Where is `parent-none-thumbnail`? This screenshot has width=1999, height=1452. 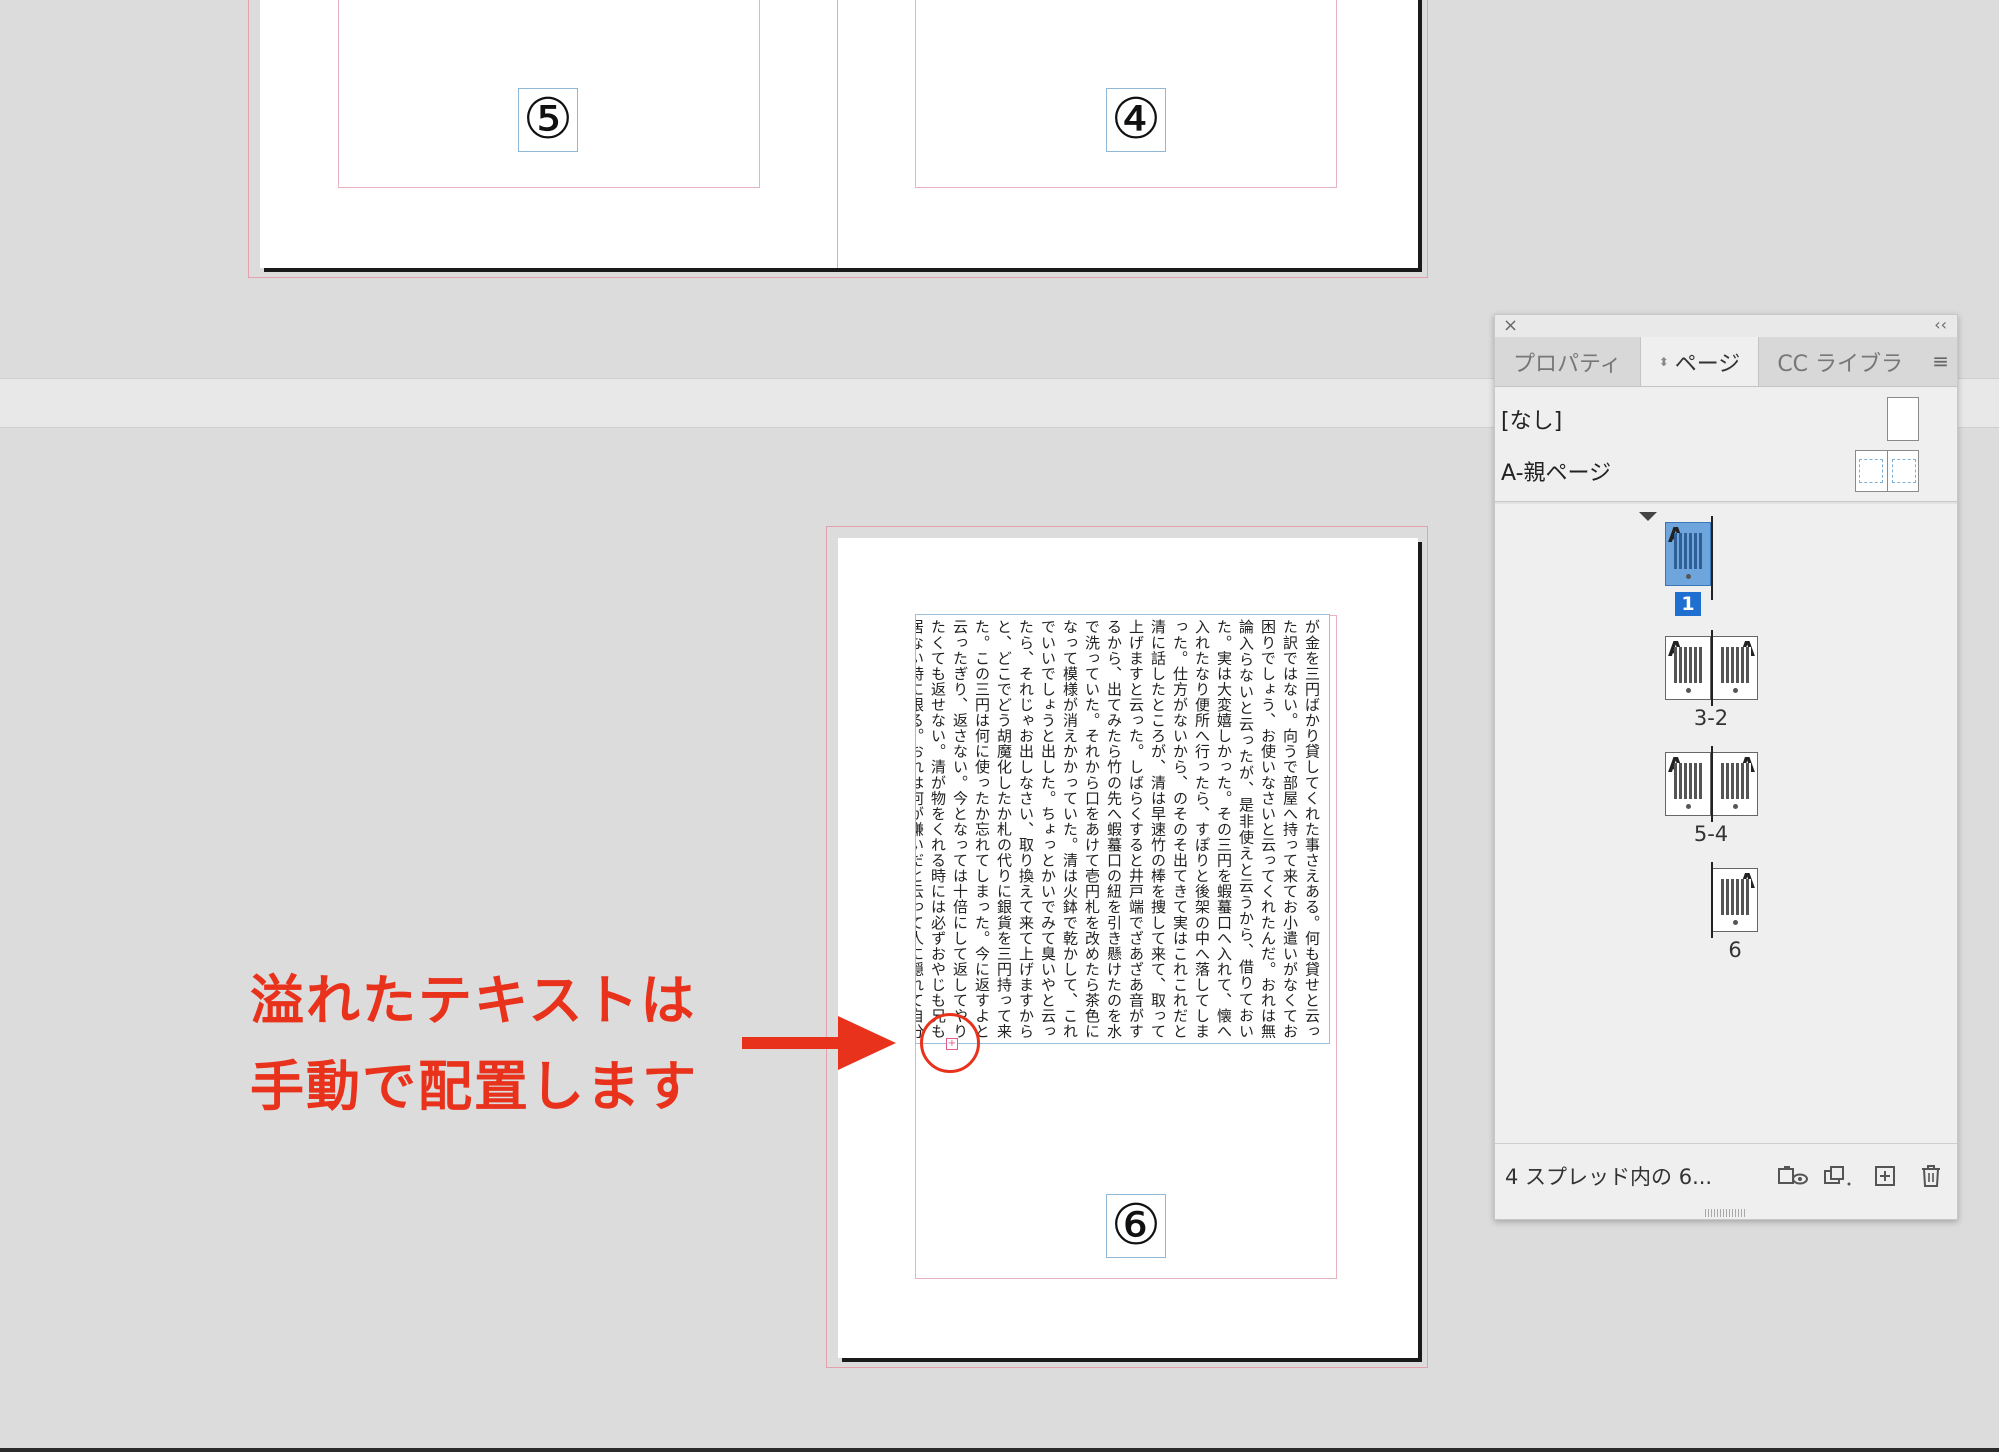 parent-none-thumbnail is located at coordinates (1903, 419).